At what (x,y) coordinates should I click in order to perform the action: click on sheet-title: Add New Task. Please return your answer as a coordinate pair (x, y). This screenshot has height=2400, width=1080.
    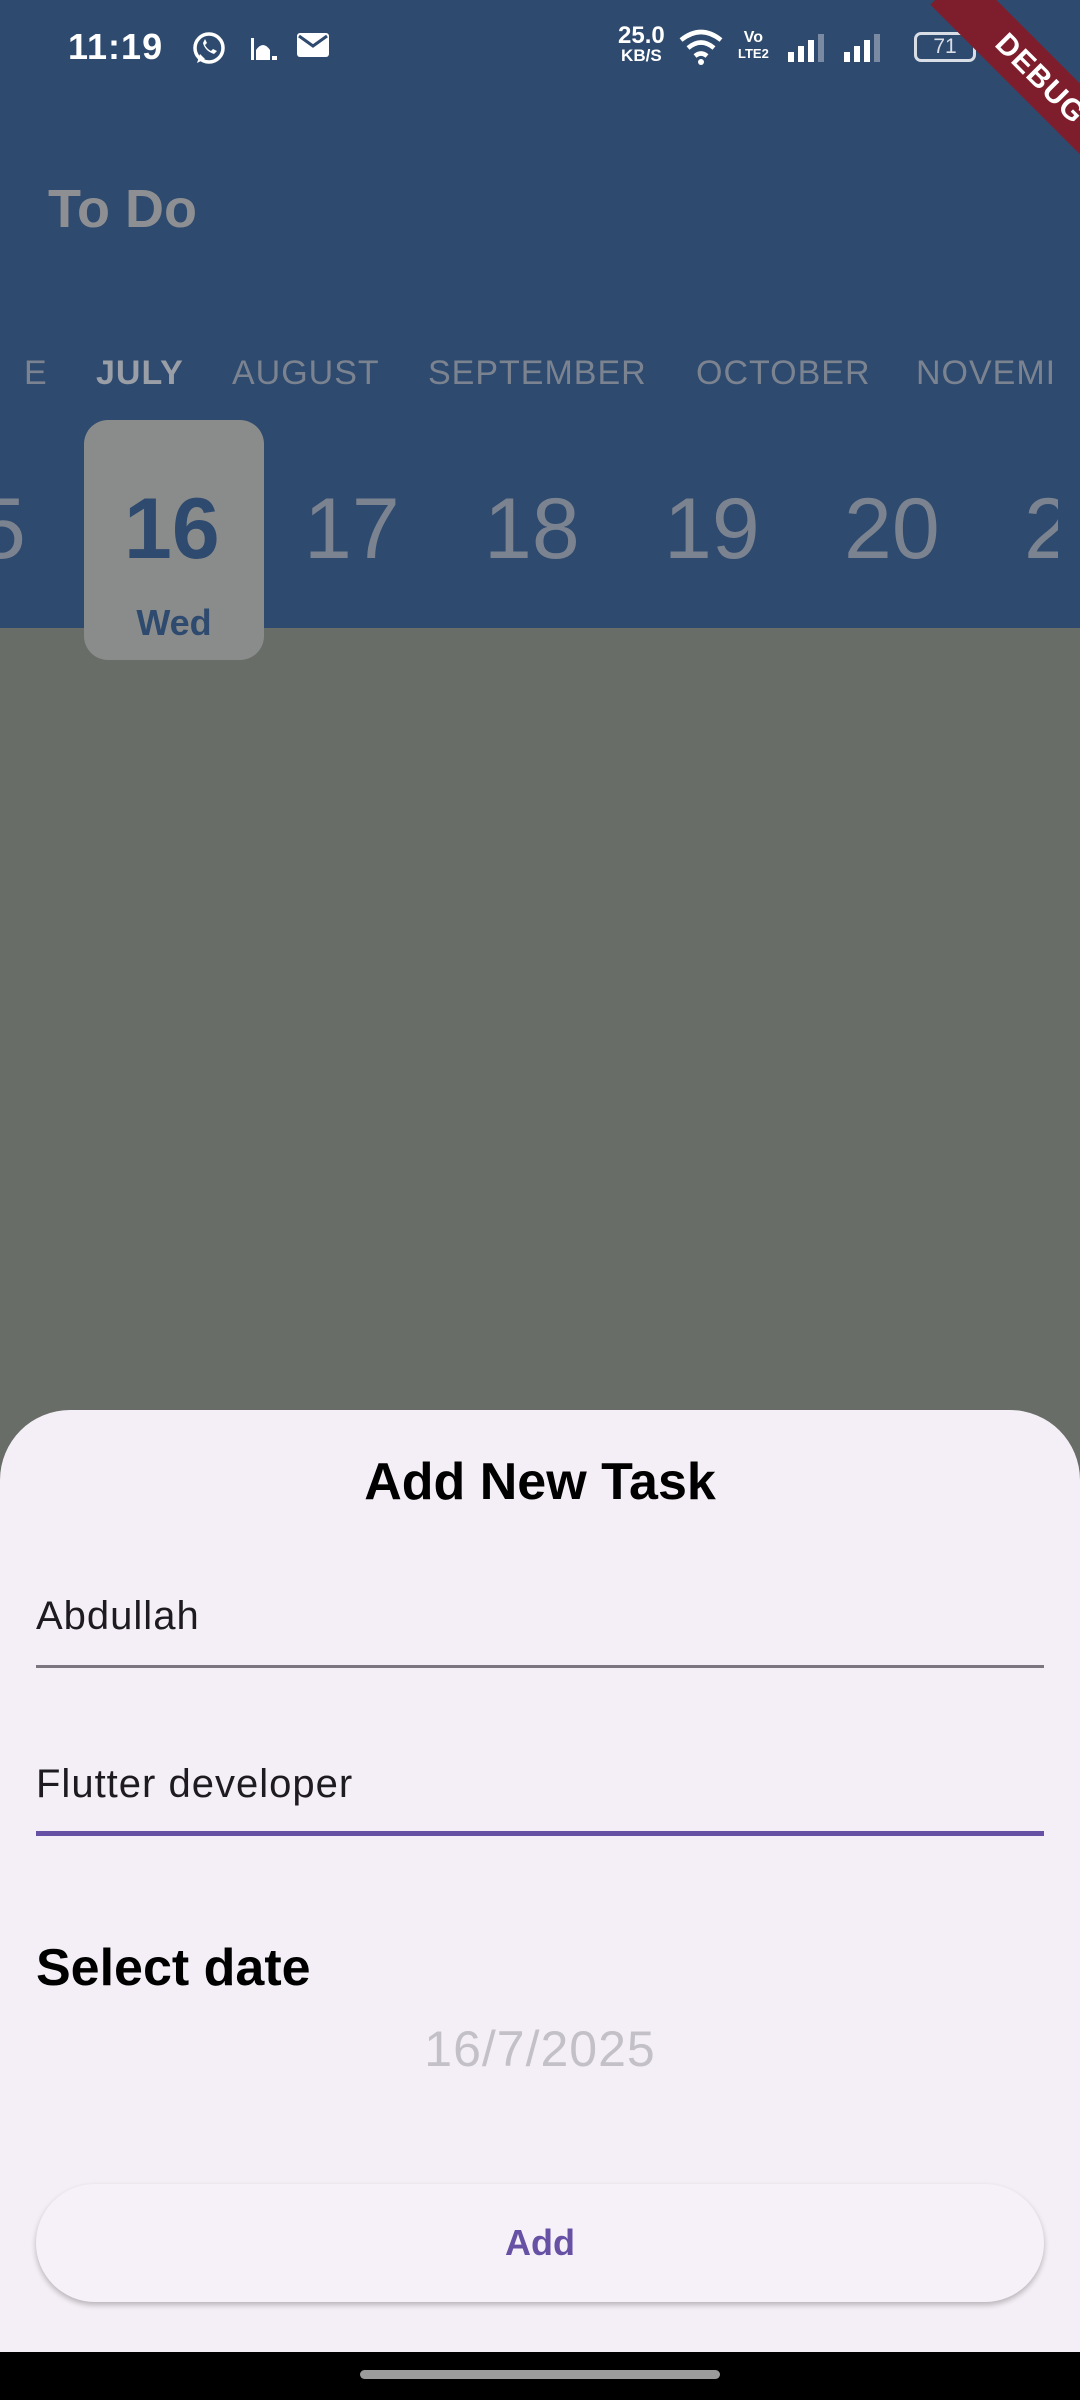
    Looking at the image, I should click on (540, 1482).